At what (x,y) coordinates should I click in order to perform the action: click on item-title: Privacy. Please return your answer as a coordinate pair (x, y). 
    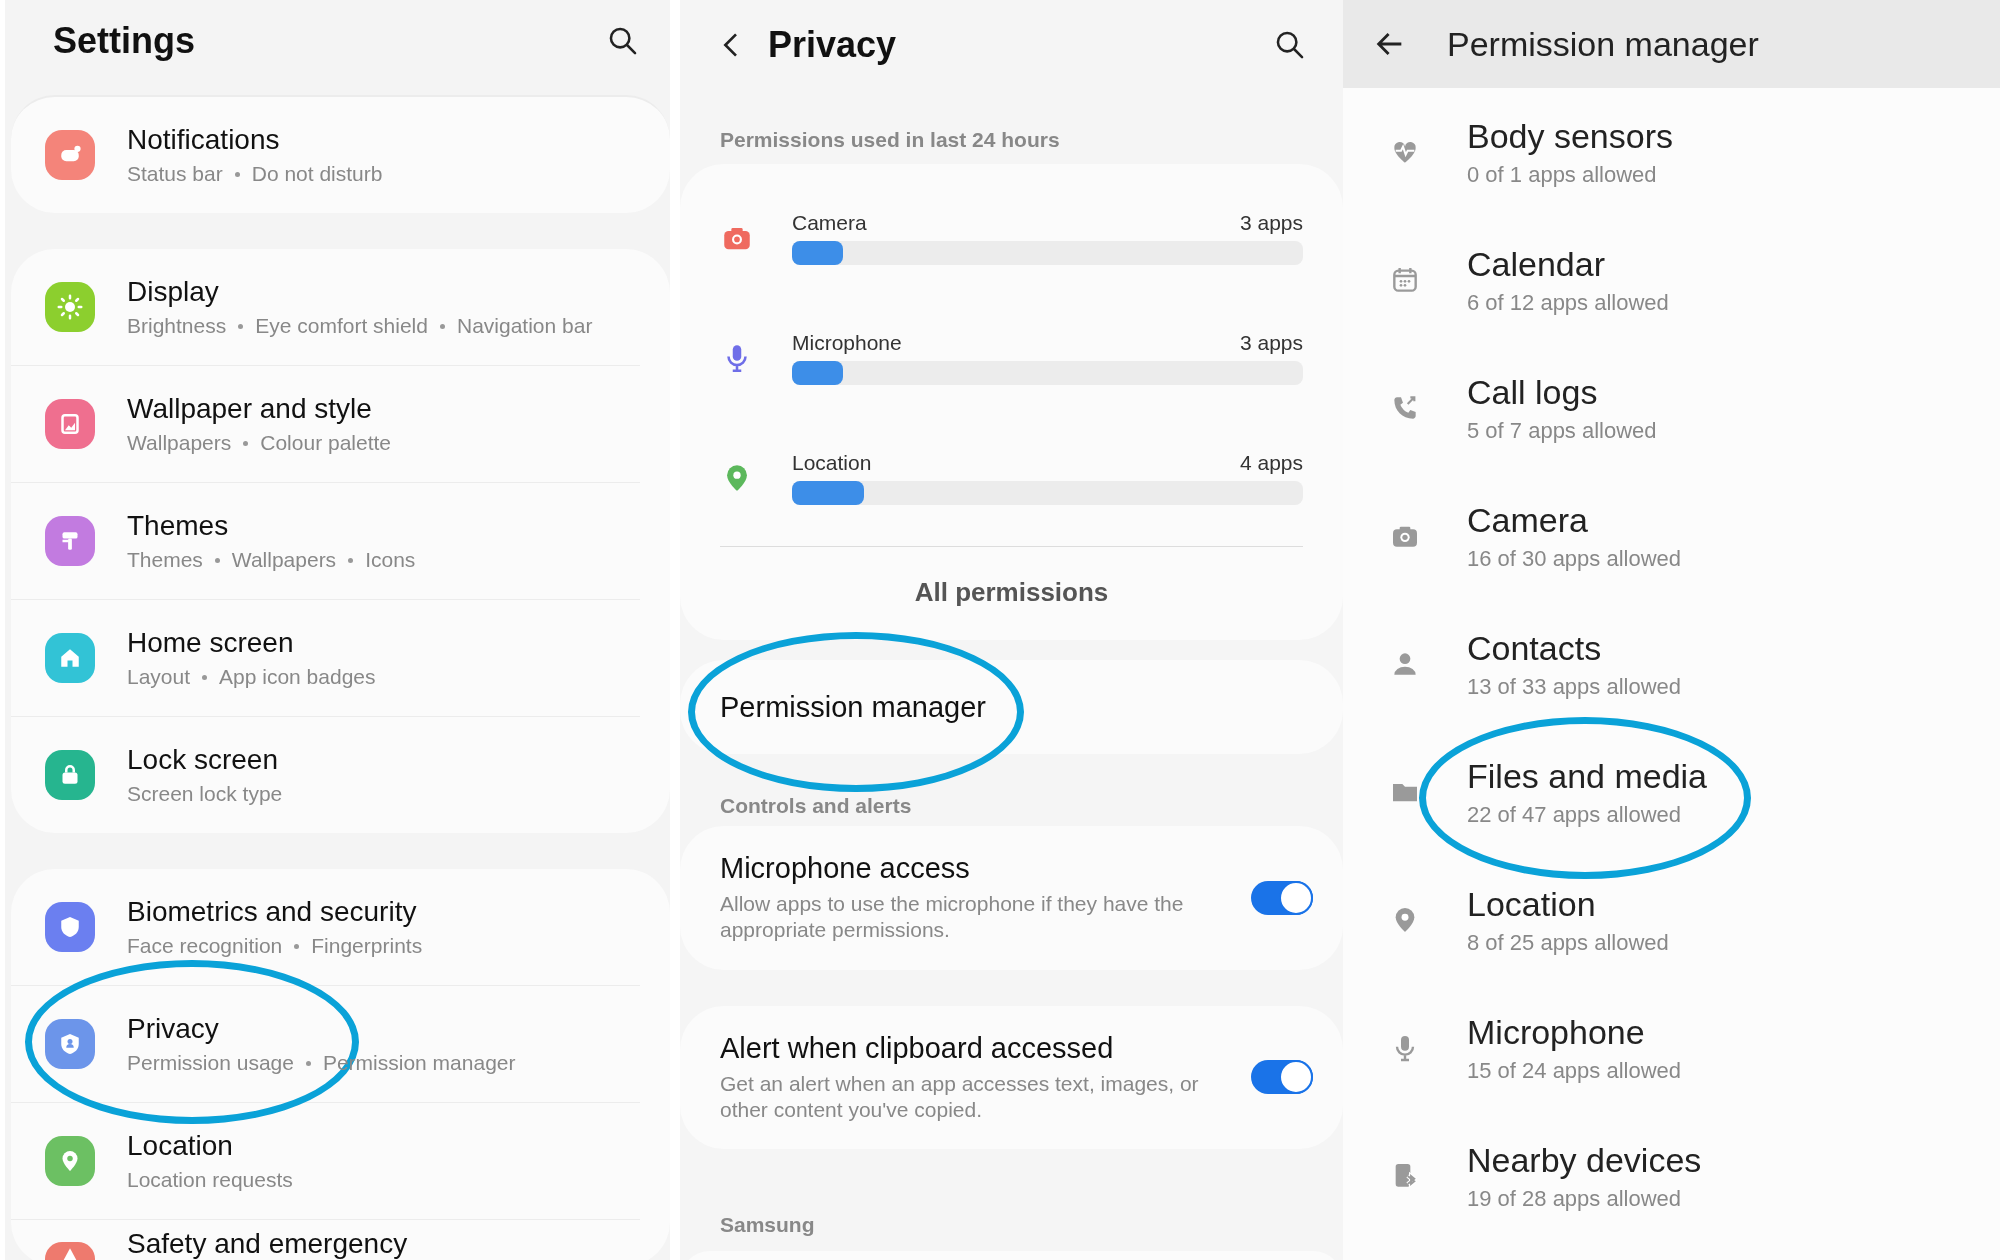
    Looking at the image, I should click on (173, 1029).